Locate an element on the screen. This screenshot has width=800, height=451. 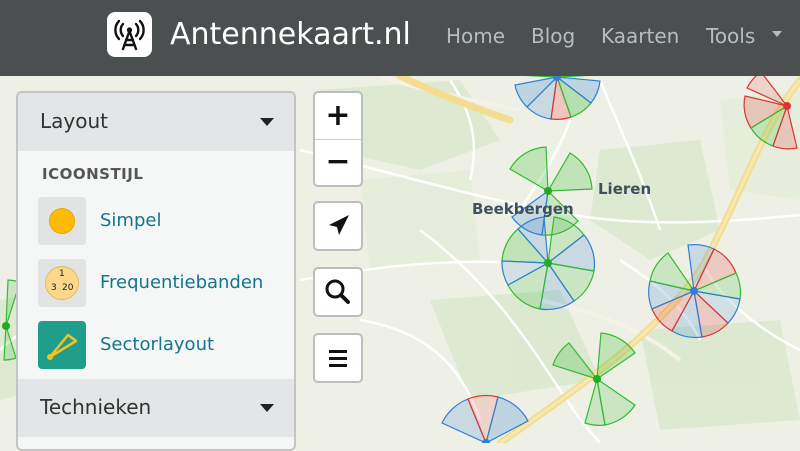
frequency-bands-icon: 1 3 20 is located at coordinates (62, 283).